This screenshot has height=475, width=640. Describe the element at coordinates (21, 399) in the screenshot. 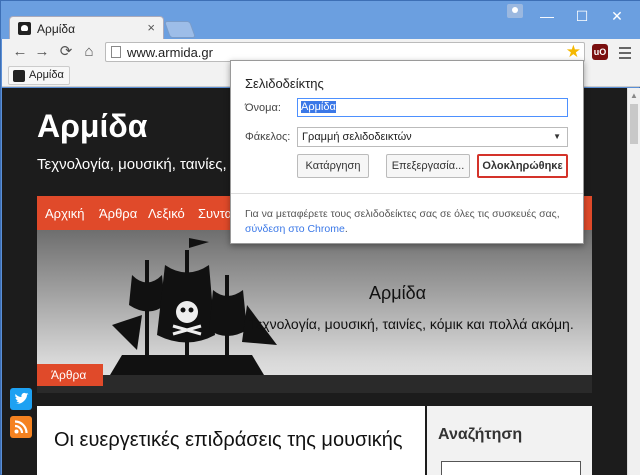

I see `twitter-icon` at that location.